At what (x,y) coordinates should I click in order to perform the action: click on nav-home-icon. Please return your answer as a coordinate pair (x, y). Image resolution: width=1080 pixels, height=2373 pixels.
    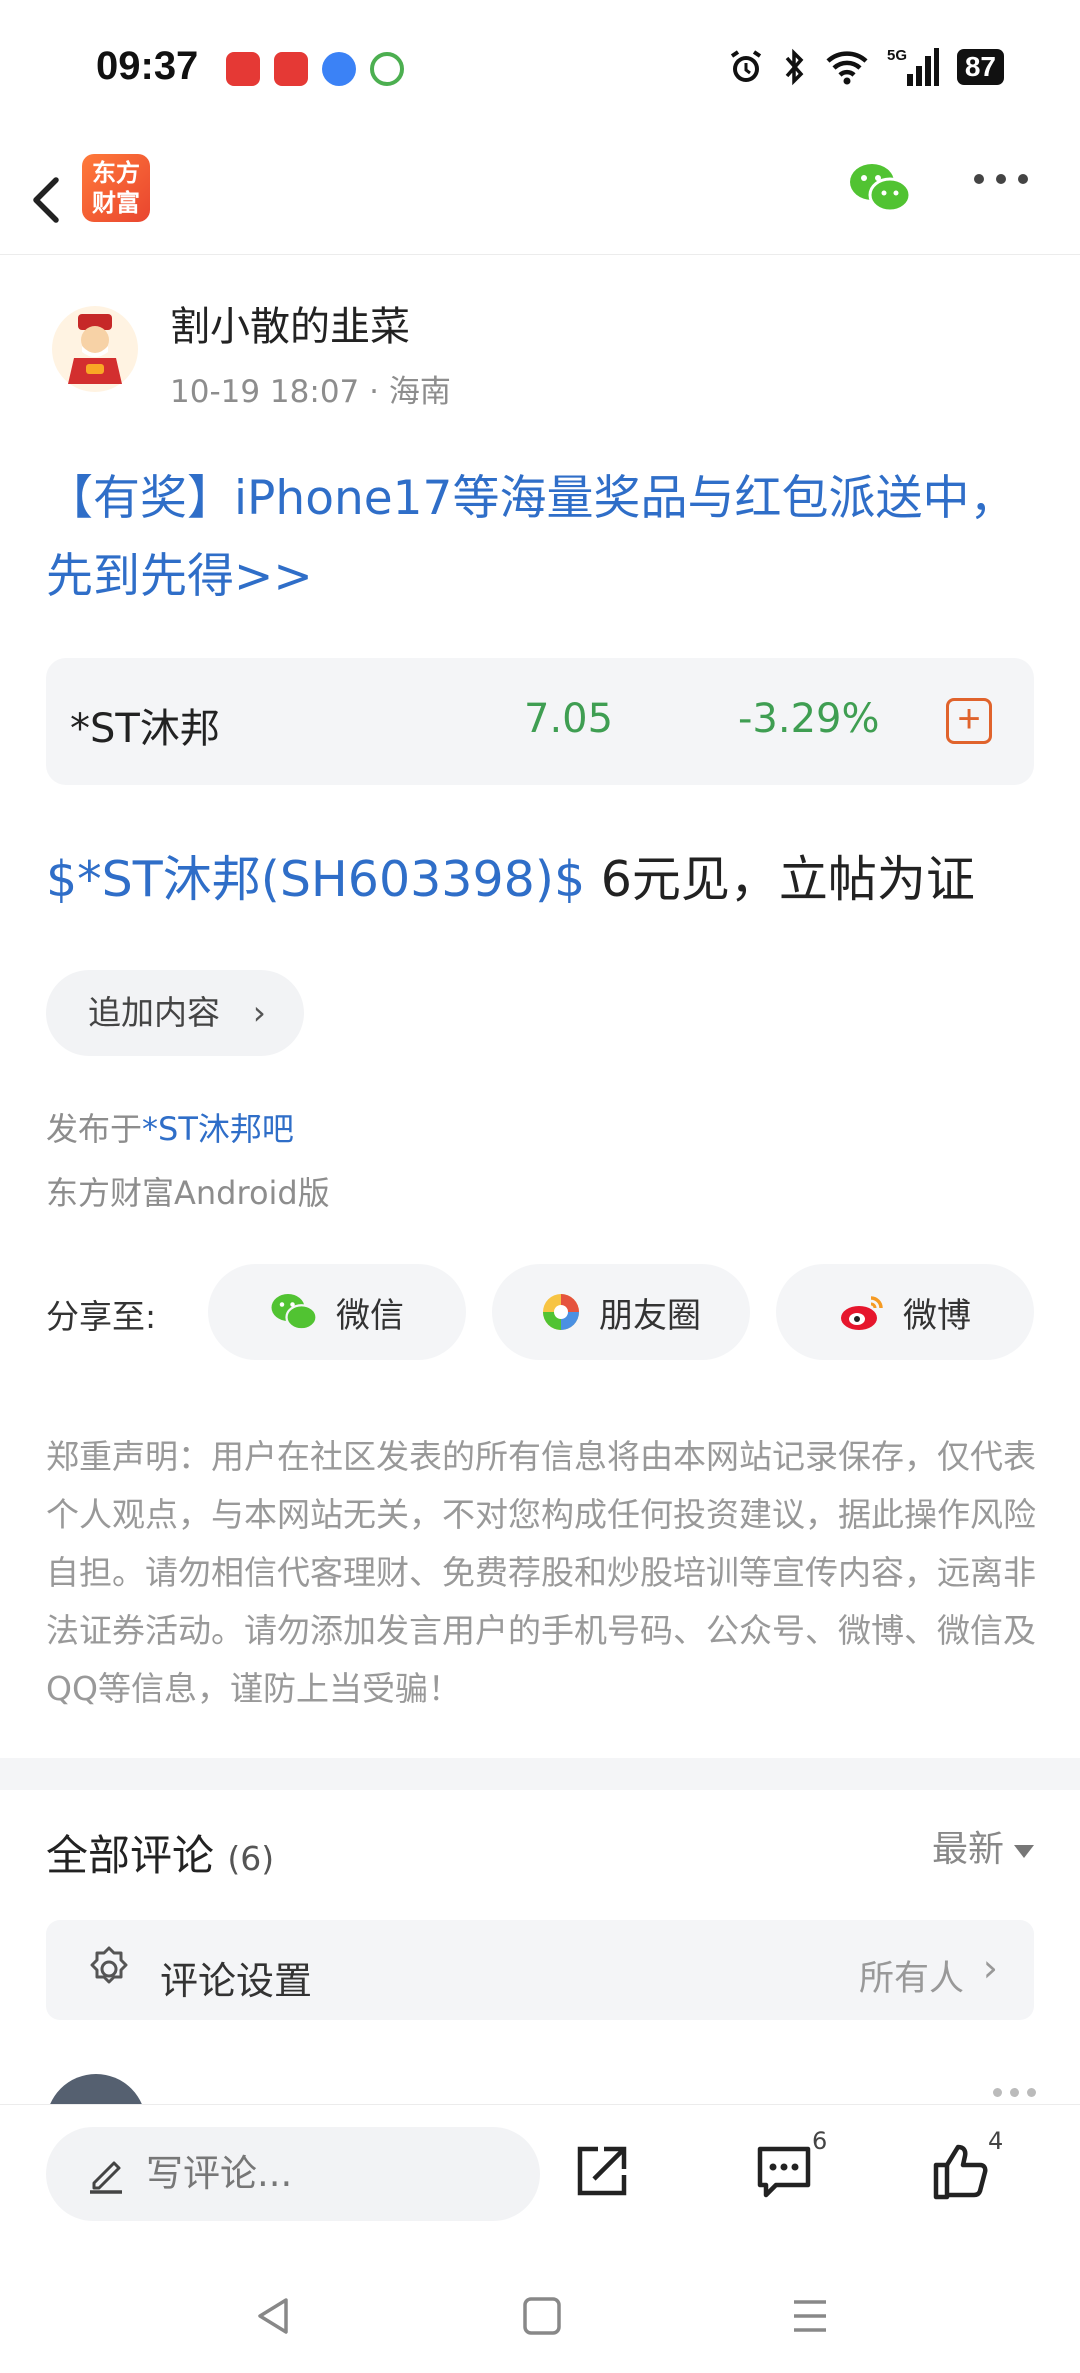
    Looking at the image, I should click on (542, 2316).